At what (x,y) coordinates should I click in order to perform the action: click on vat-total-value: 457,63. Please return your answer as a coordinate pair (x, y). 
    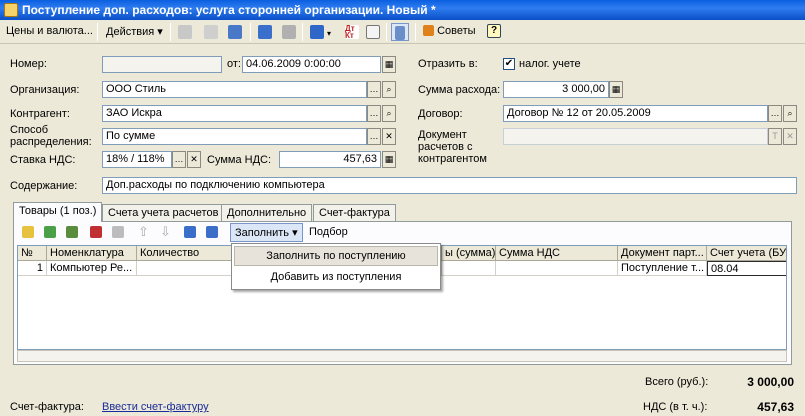
    Looking at the image, I should click on (775, 407).